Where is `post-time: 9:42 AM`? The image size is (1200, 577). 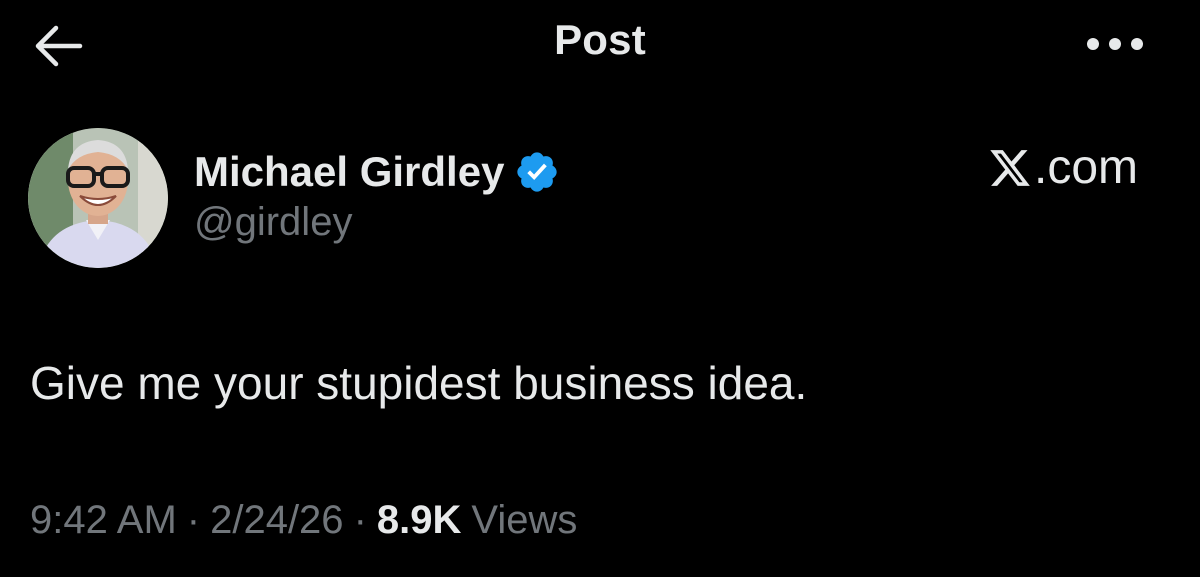 post-time: 9:42 AM is located at coordinates (103, 520).